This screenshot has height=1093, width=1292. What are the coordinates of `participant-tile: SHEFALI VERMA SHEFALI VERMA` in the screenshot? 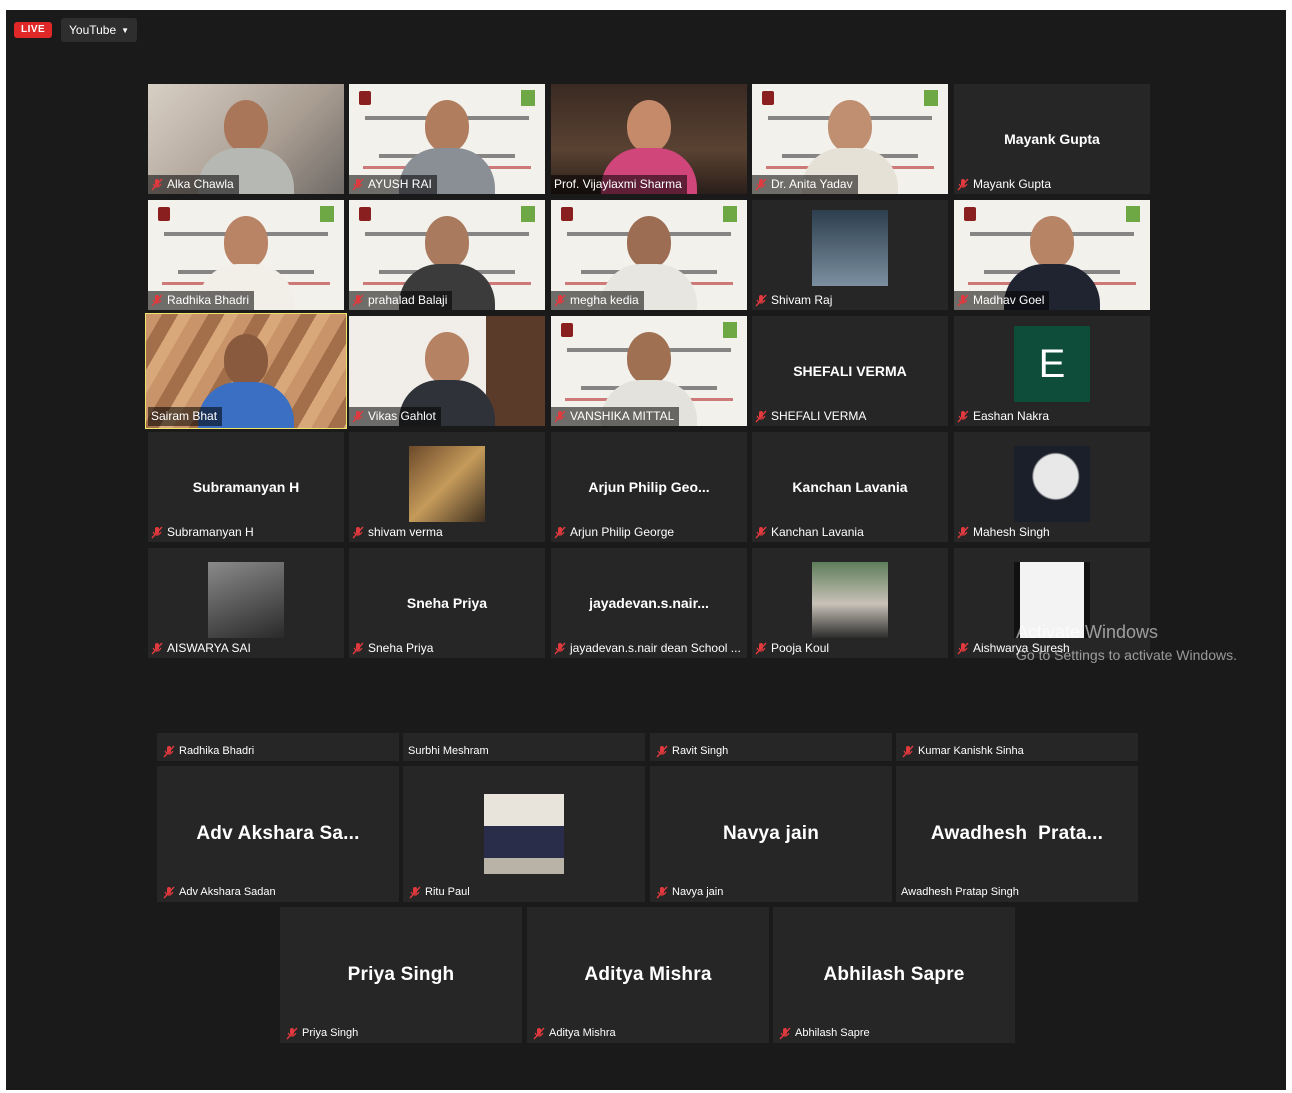 It's located at (850, 371).